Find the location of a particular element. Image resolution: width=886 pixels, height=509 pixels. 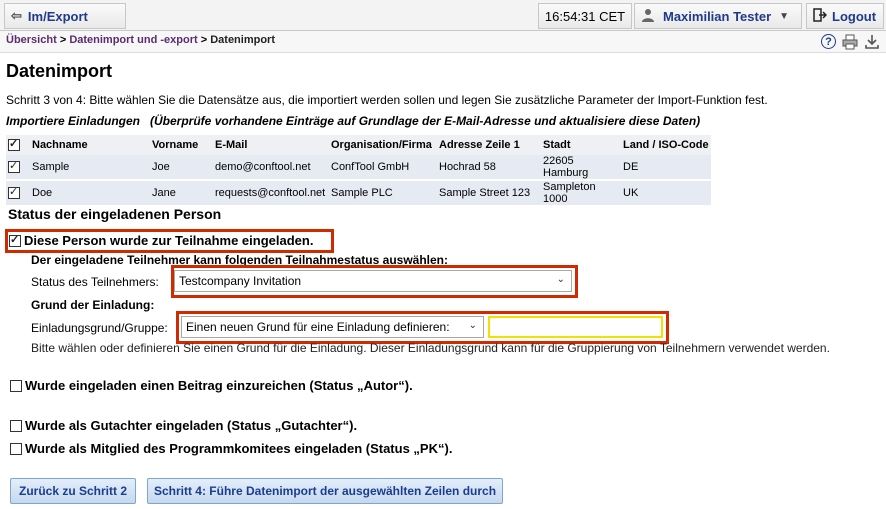

reason-label: Einladungsgrund/Gruppe: is located at coordinates (99, 328).